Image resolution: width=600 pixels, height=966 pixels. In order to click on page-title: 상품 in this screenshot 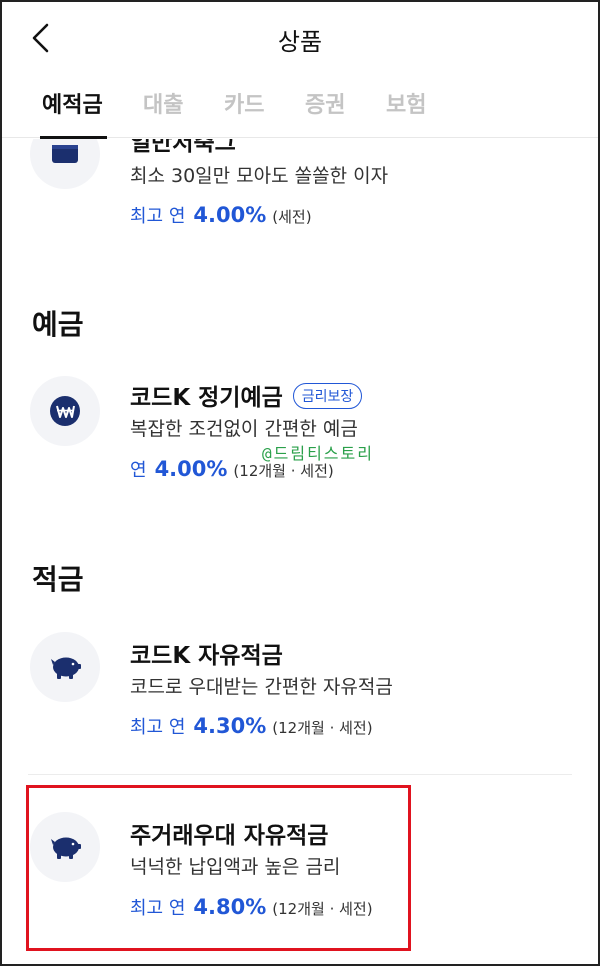, I will do `click(300, 42)`.